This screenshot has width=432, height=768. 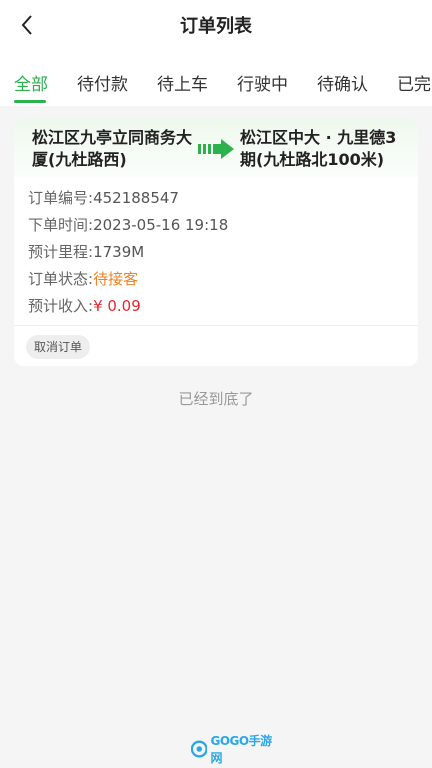 What do you see at coordinates (216, 78) in the screenshot?
I see `tab-bar: 全部 待付款 待上车 行驶中 待确认 已完` at bounding box center [216, 78].